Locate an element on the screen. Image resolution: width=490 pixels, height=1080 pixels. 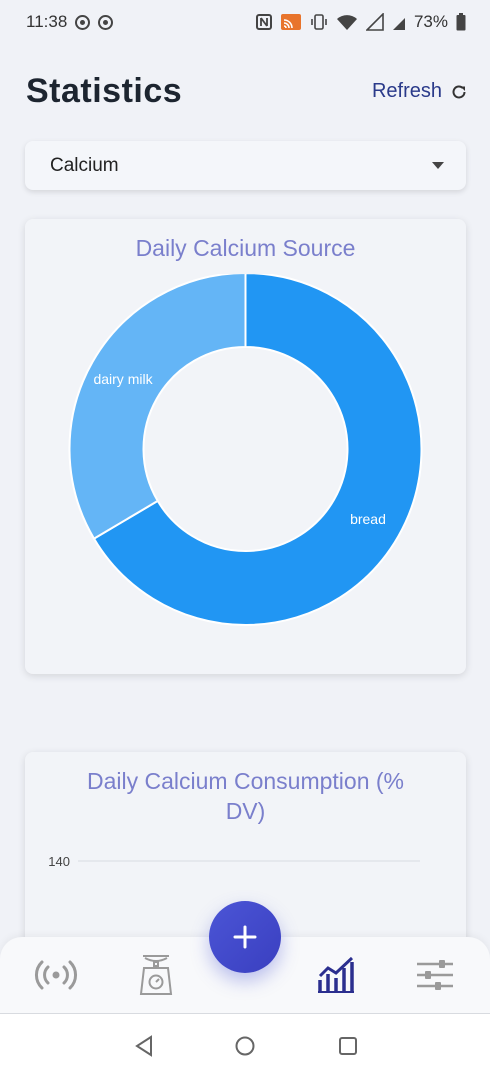
back-icon is located at coordinates (144, 1046).